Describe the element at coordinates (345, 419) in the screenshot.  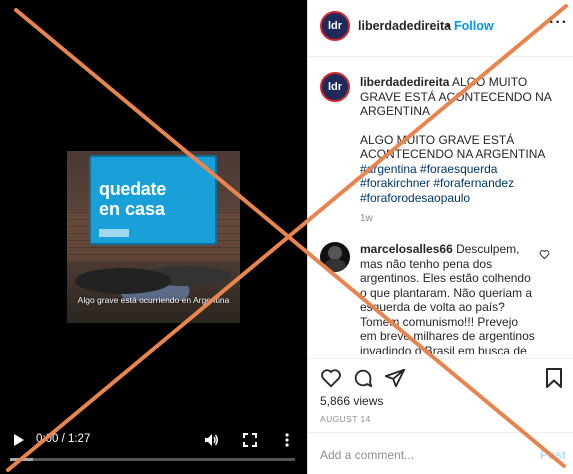
I see `post-date: AUGUST 14` at that location.